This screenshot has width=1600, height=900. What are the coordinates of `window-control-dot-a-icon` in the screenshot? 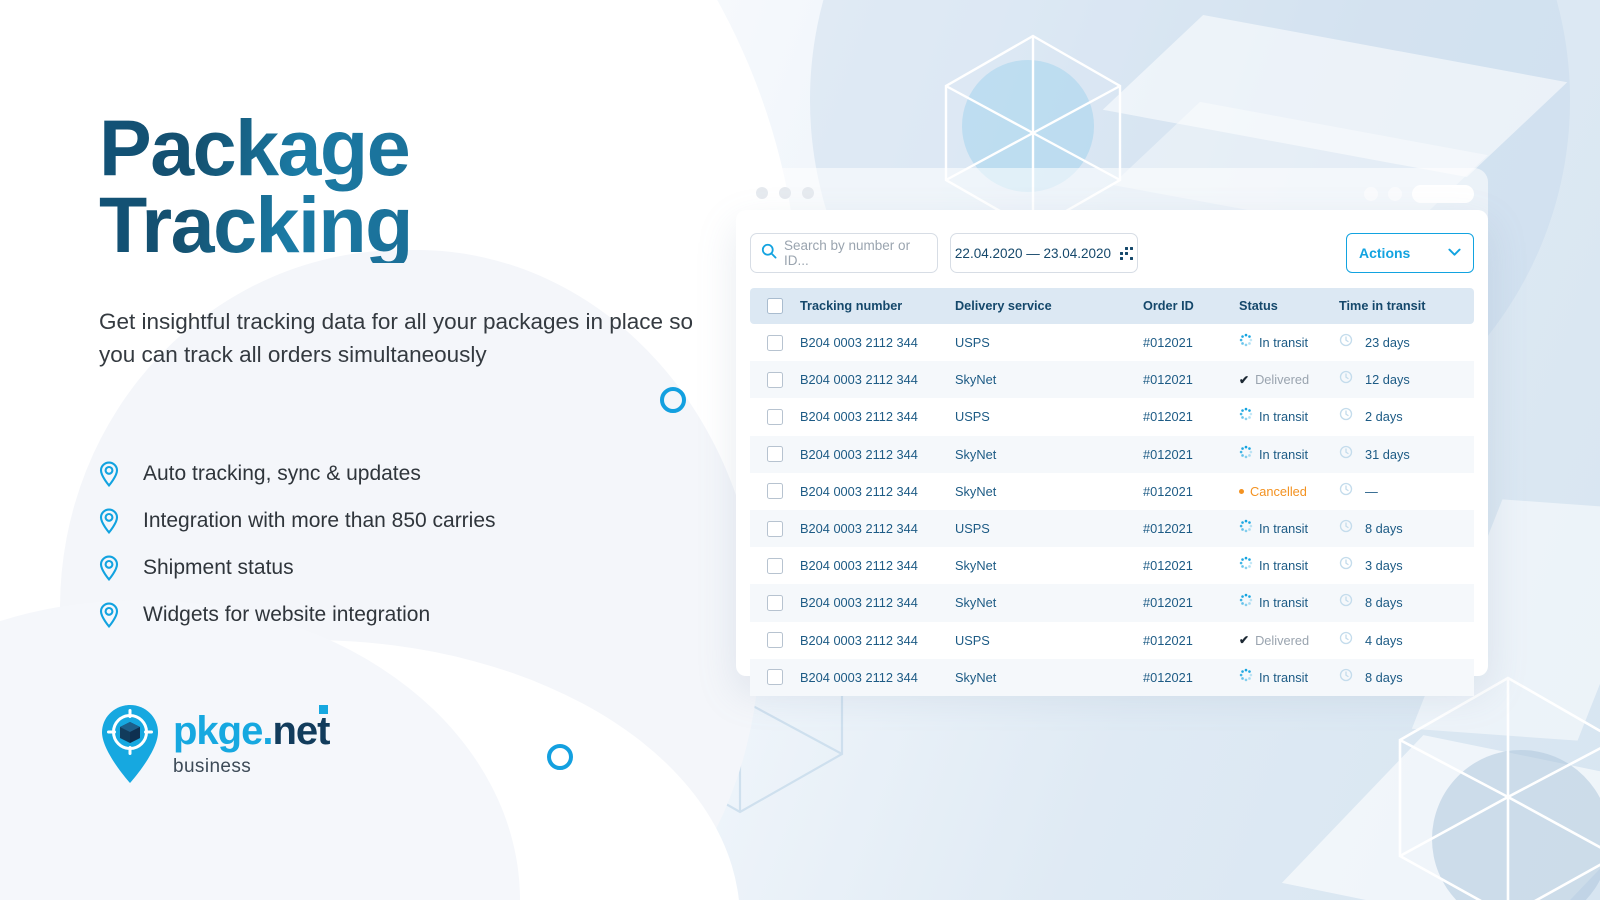 It's located at (1371, 194).